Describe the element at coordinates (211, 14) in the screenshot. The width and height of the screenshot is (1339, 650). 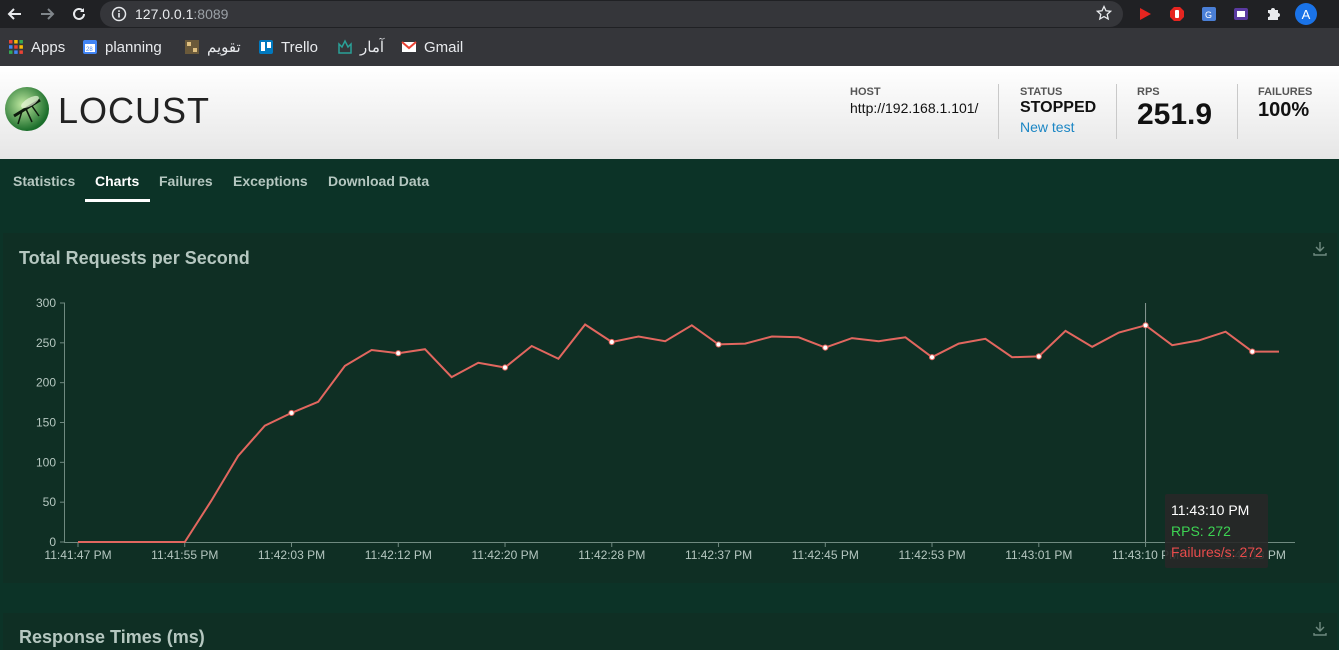
I see `url-port: :8089` at that location.